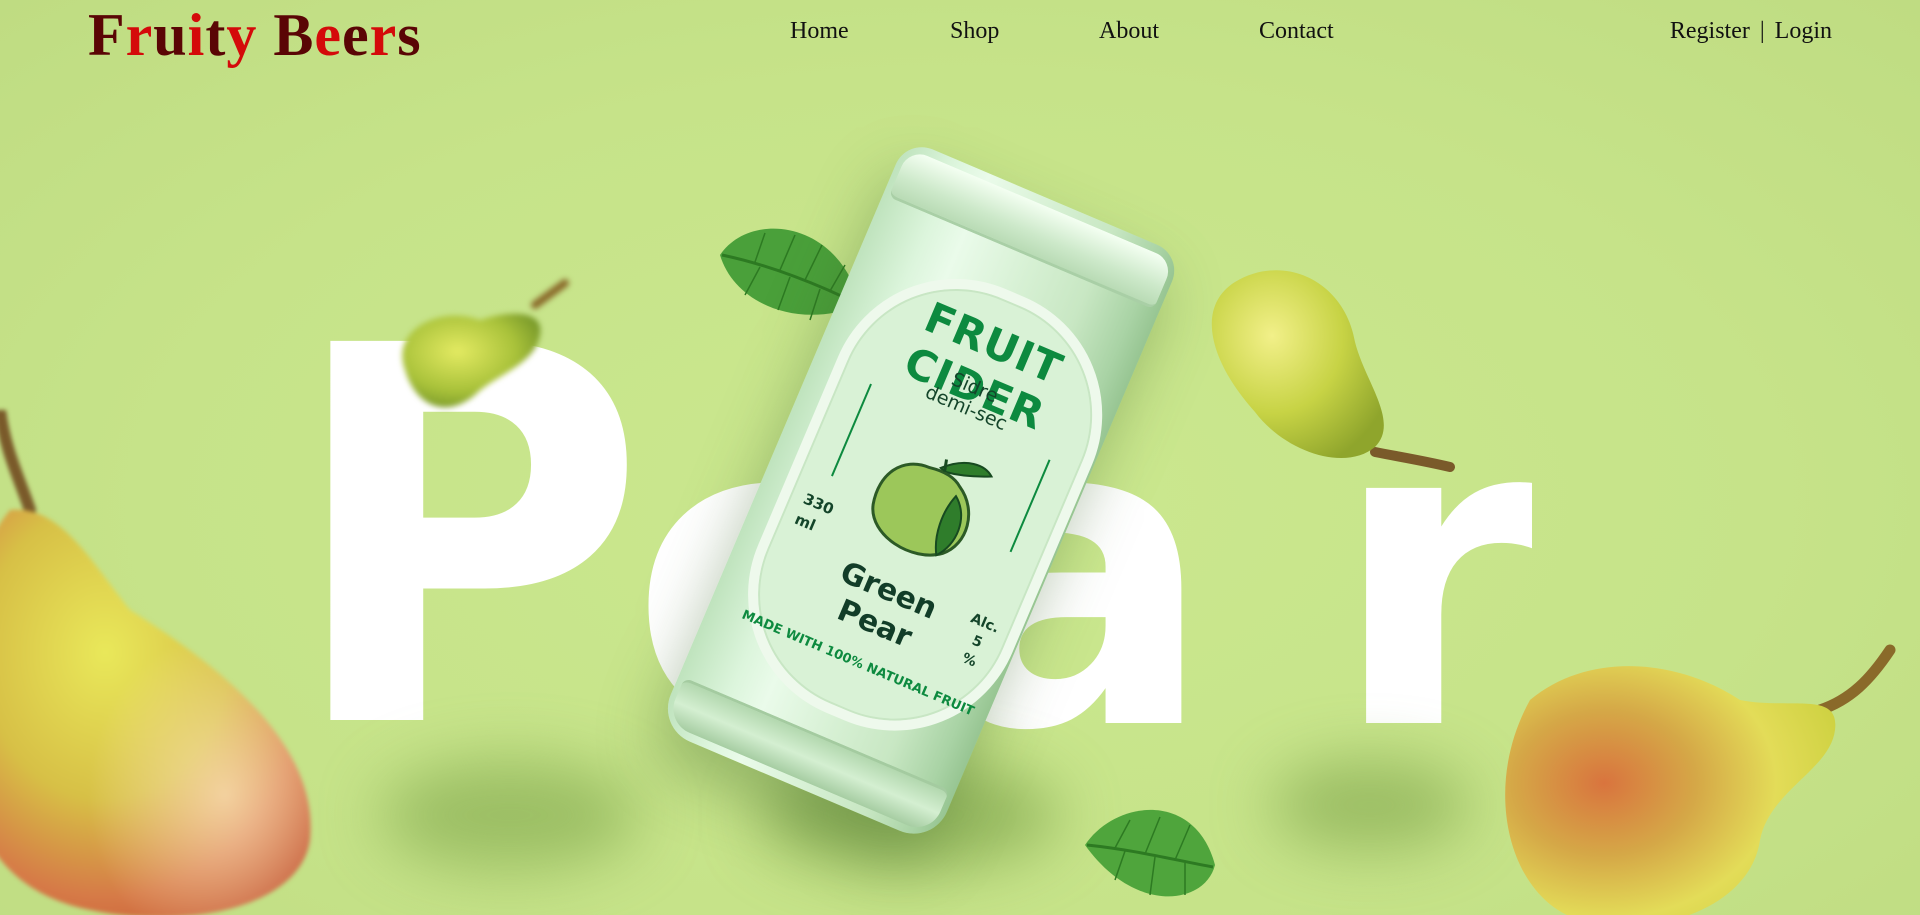 The width and height of the screenshot is (1920, 915). Describe the element at coordinates (1150, 853) in the screenshot. I see `leaf-bottom-icon` at that location.